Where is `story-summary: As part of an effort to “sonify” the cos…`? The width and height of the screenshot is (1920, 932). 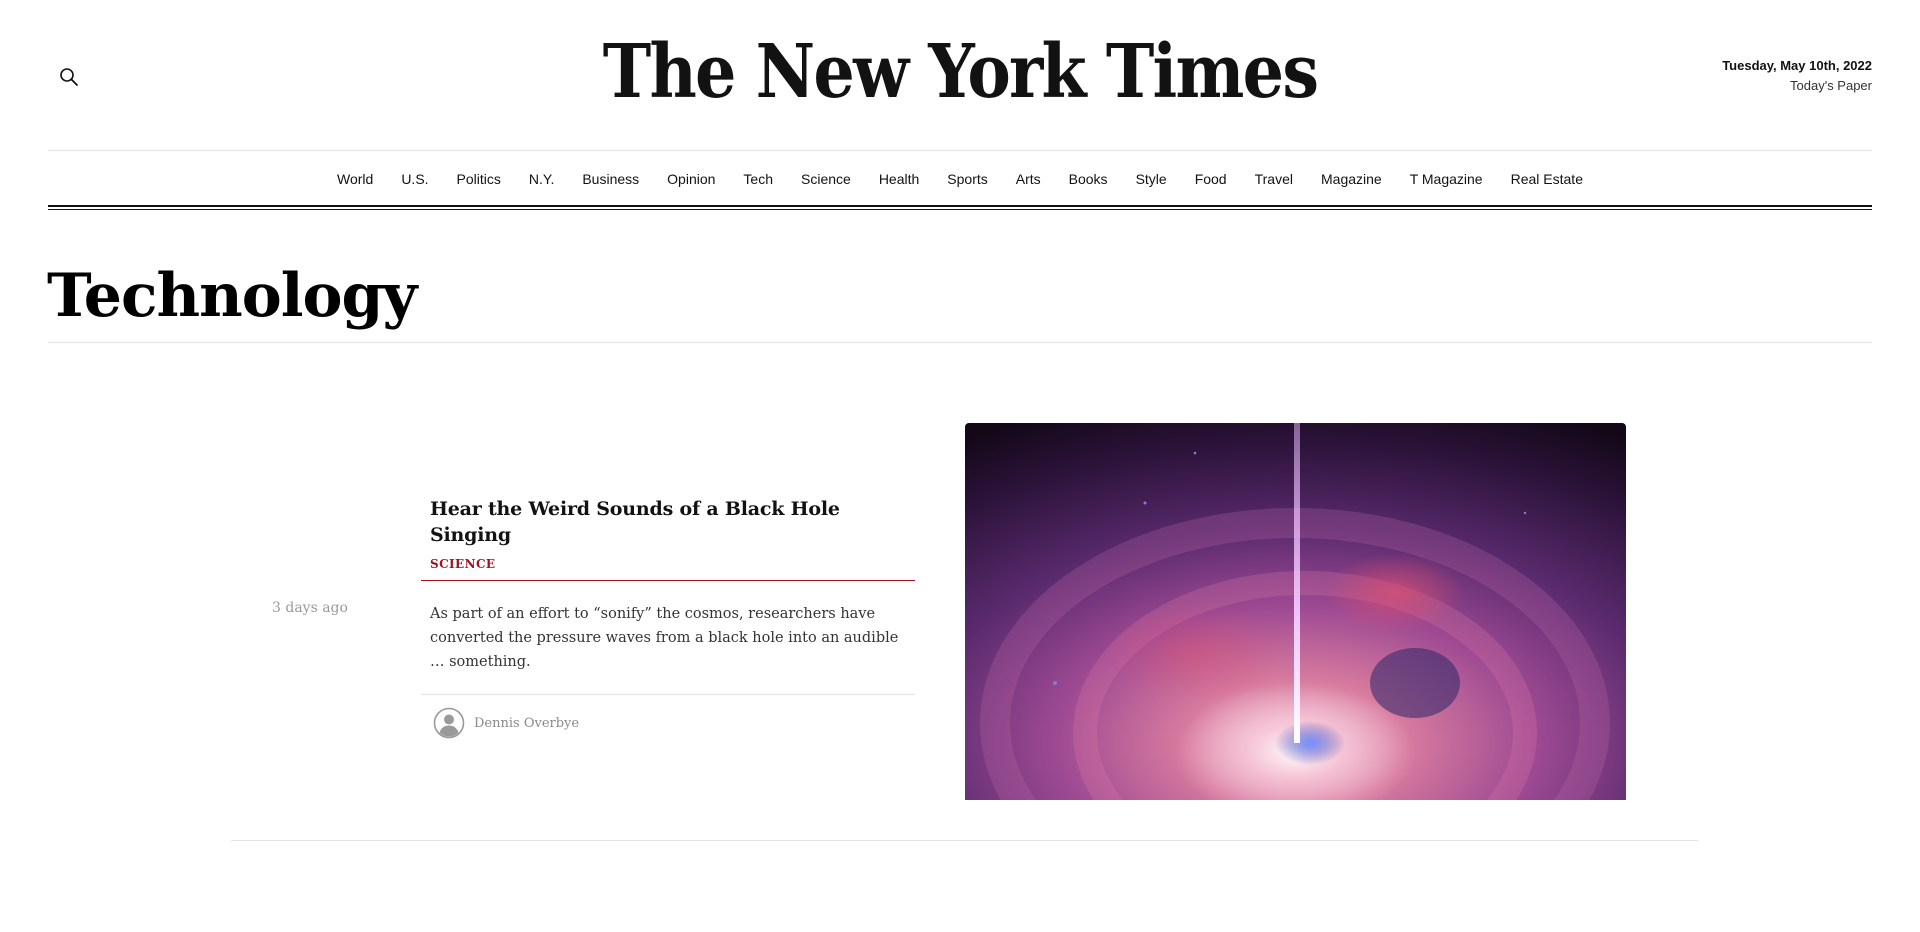
story-summary: As part of an effort to “sonify” the cos… is located at coordinates (664, 638).